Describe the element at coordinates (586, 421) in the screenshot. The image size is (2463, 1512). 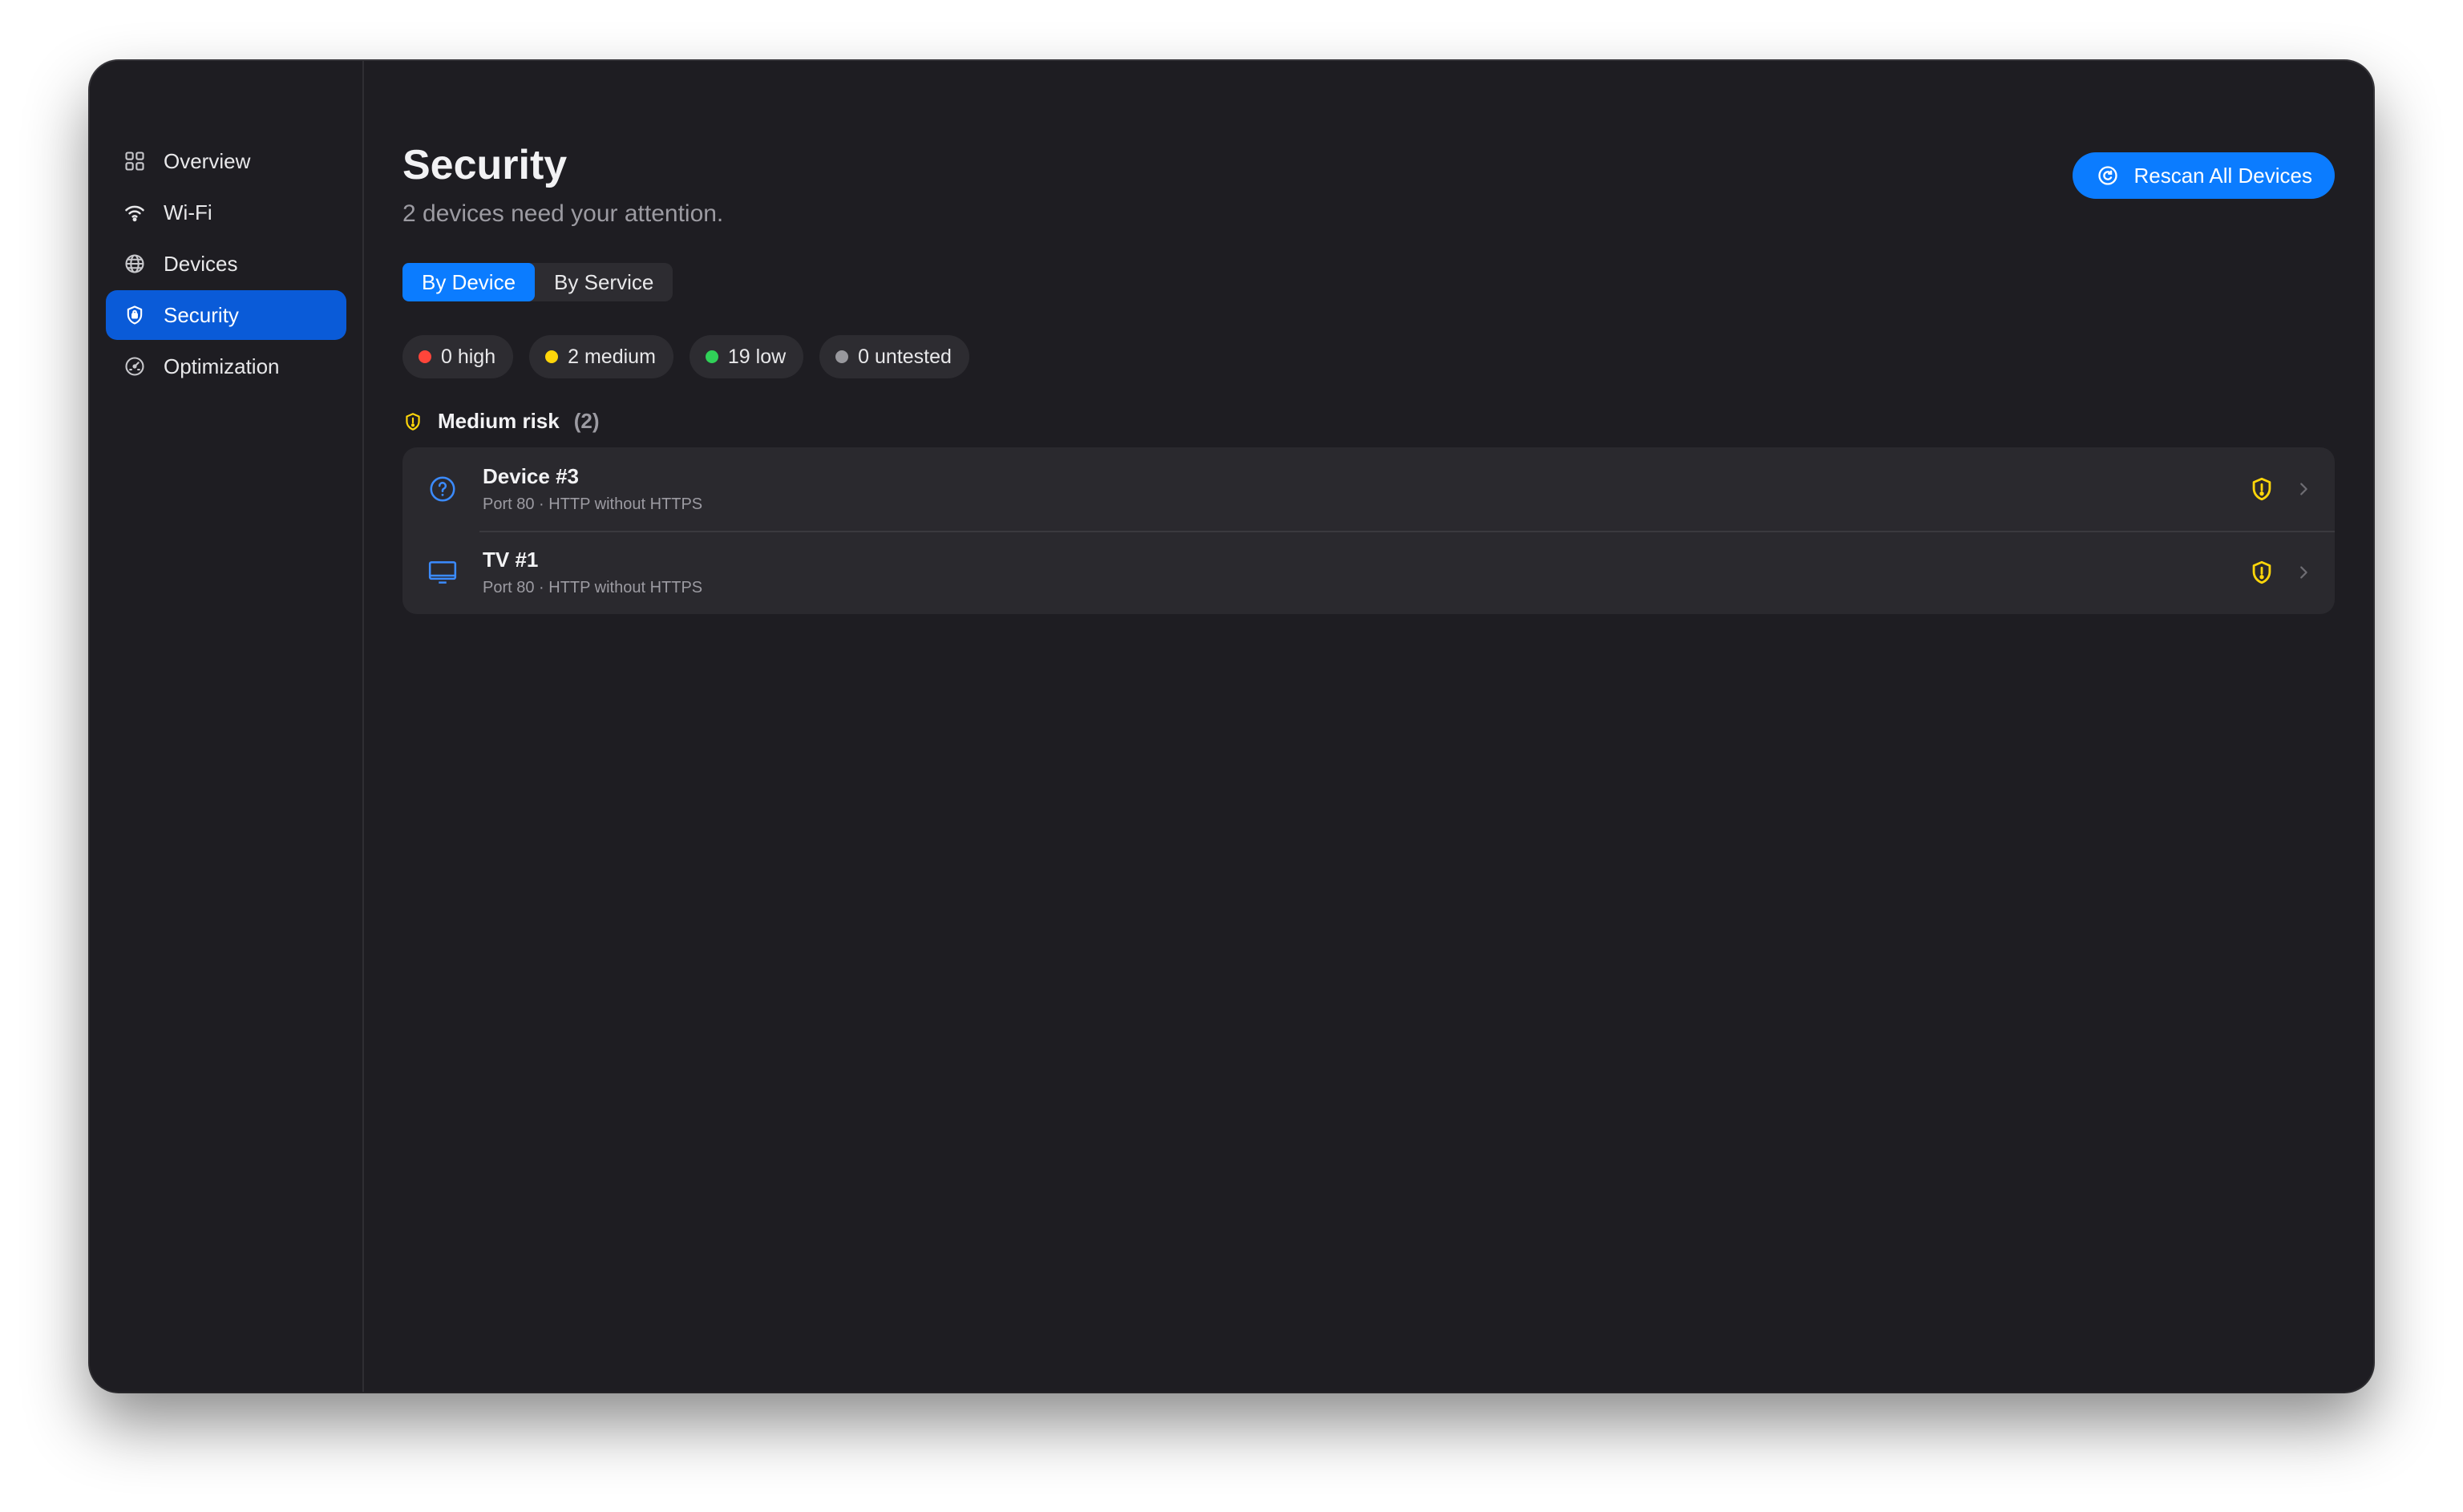
I see `section-count: (2)` at that location.